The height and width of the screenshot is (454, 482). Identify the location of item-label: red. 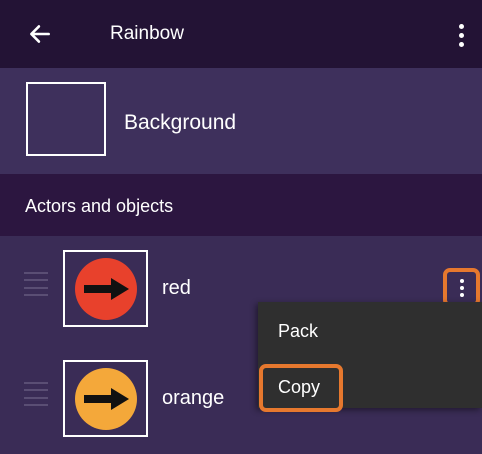
(176, 288).